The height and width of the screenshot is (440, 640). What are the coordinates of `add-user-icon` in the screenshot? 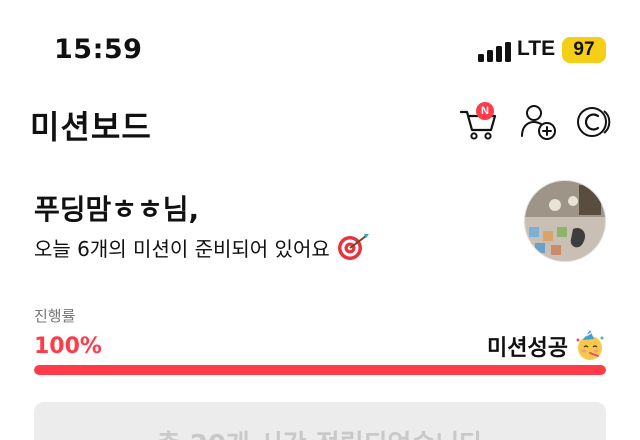 It's located at (538, 122).